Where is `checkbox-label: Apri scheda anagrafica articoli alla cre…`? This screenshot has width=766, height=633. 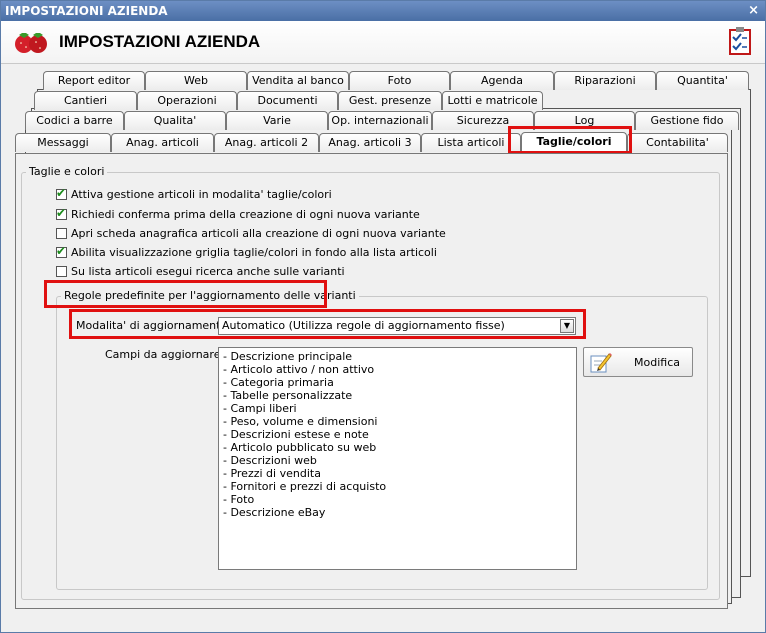
checkbox-label: Apri scheda anagrafica articoli alla cre… is located at coordinates (258, 233).